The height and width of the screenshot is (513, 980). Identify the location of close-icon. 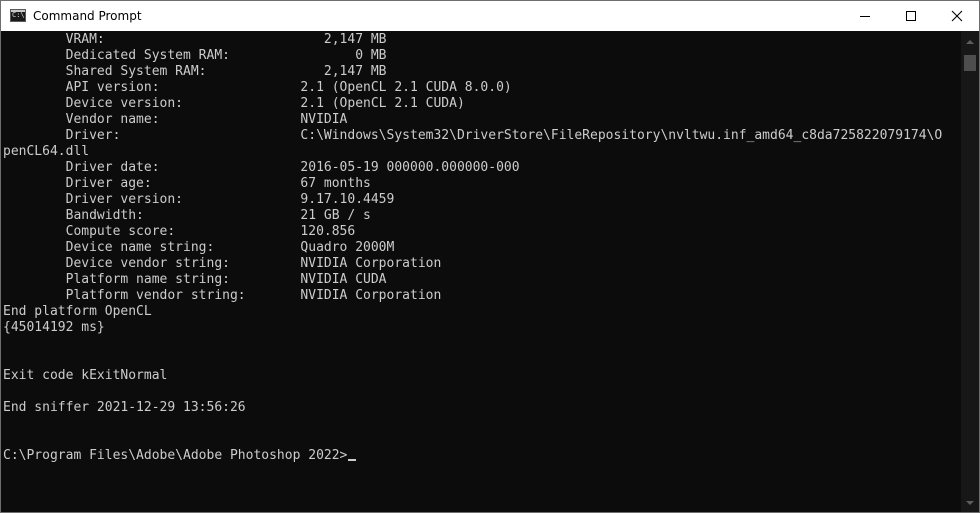
(957, 16).